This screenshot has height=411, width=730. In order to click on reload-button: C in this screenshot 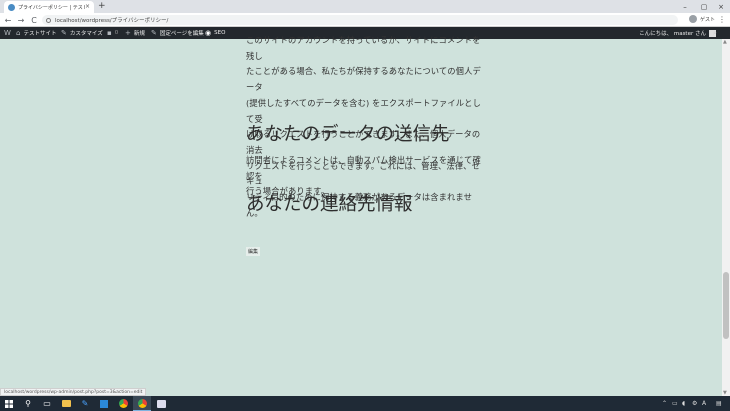, I will do `click(34, 20)`.